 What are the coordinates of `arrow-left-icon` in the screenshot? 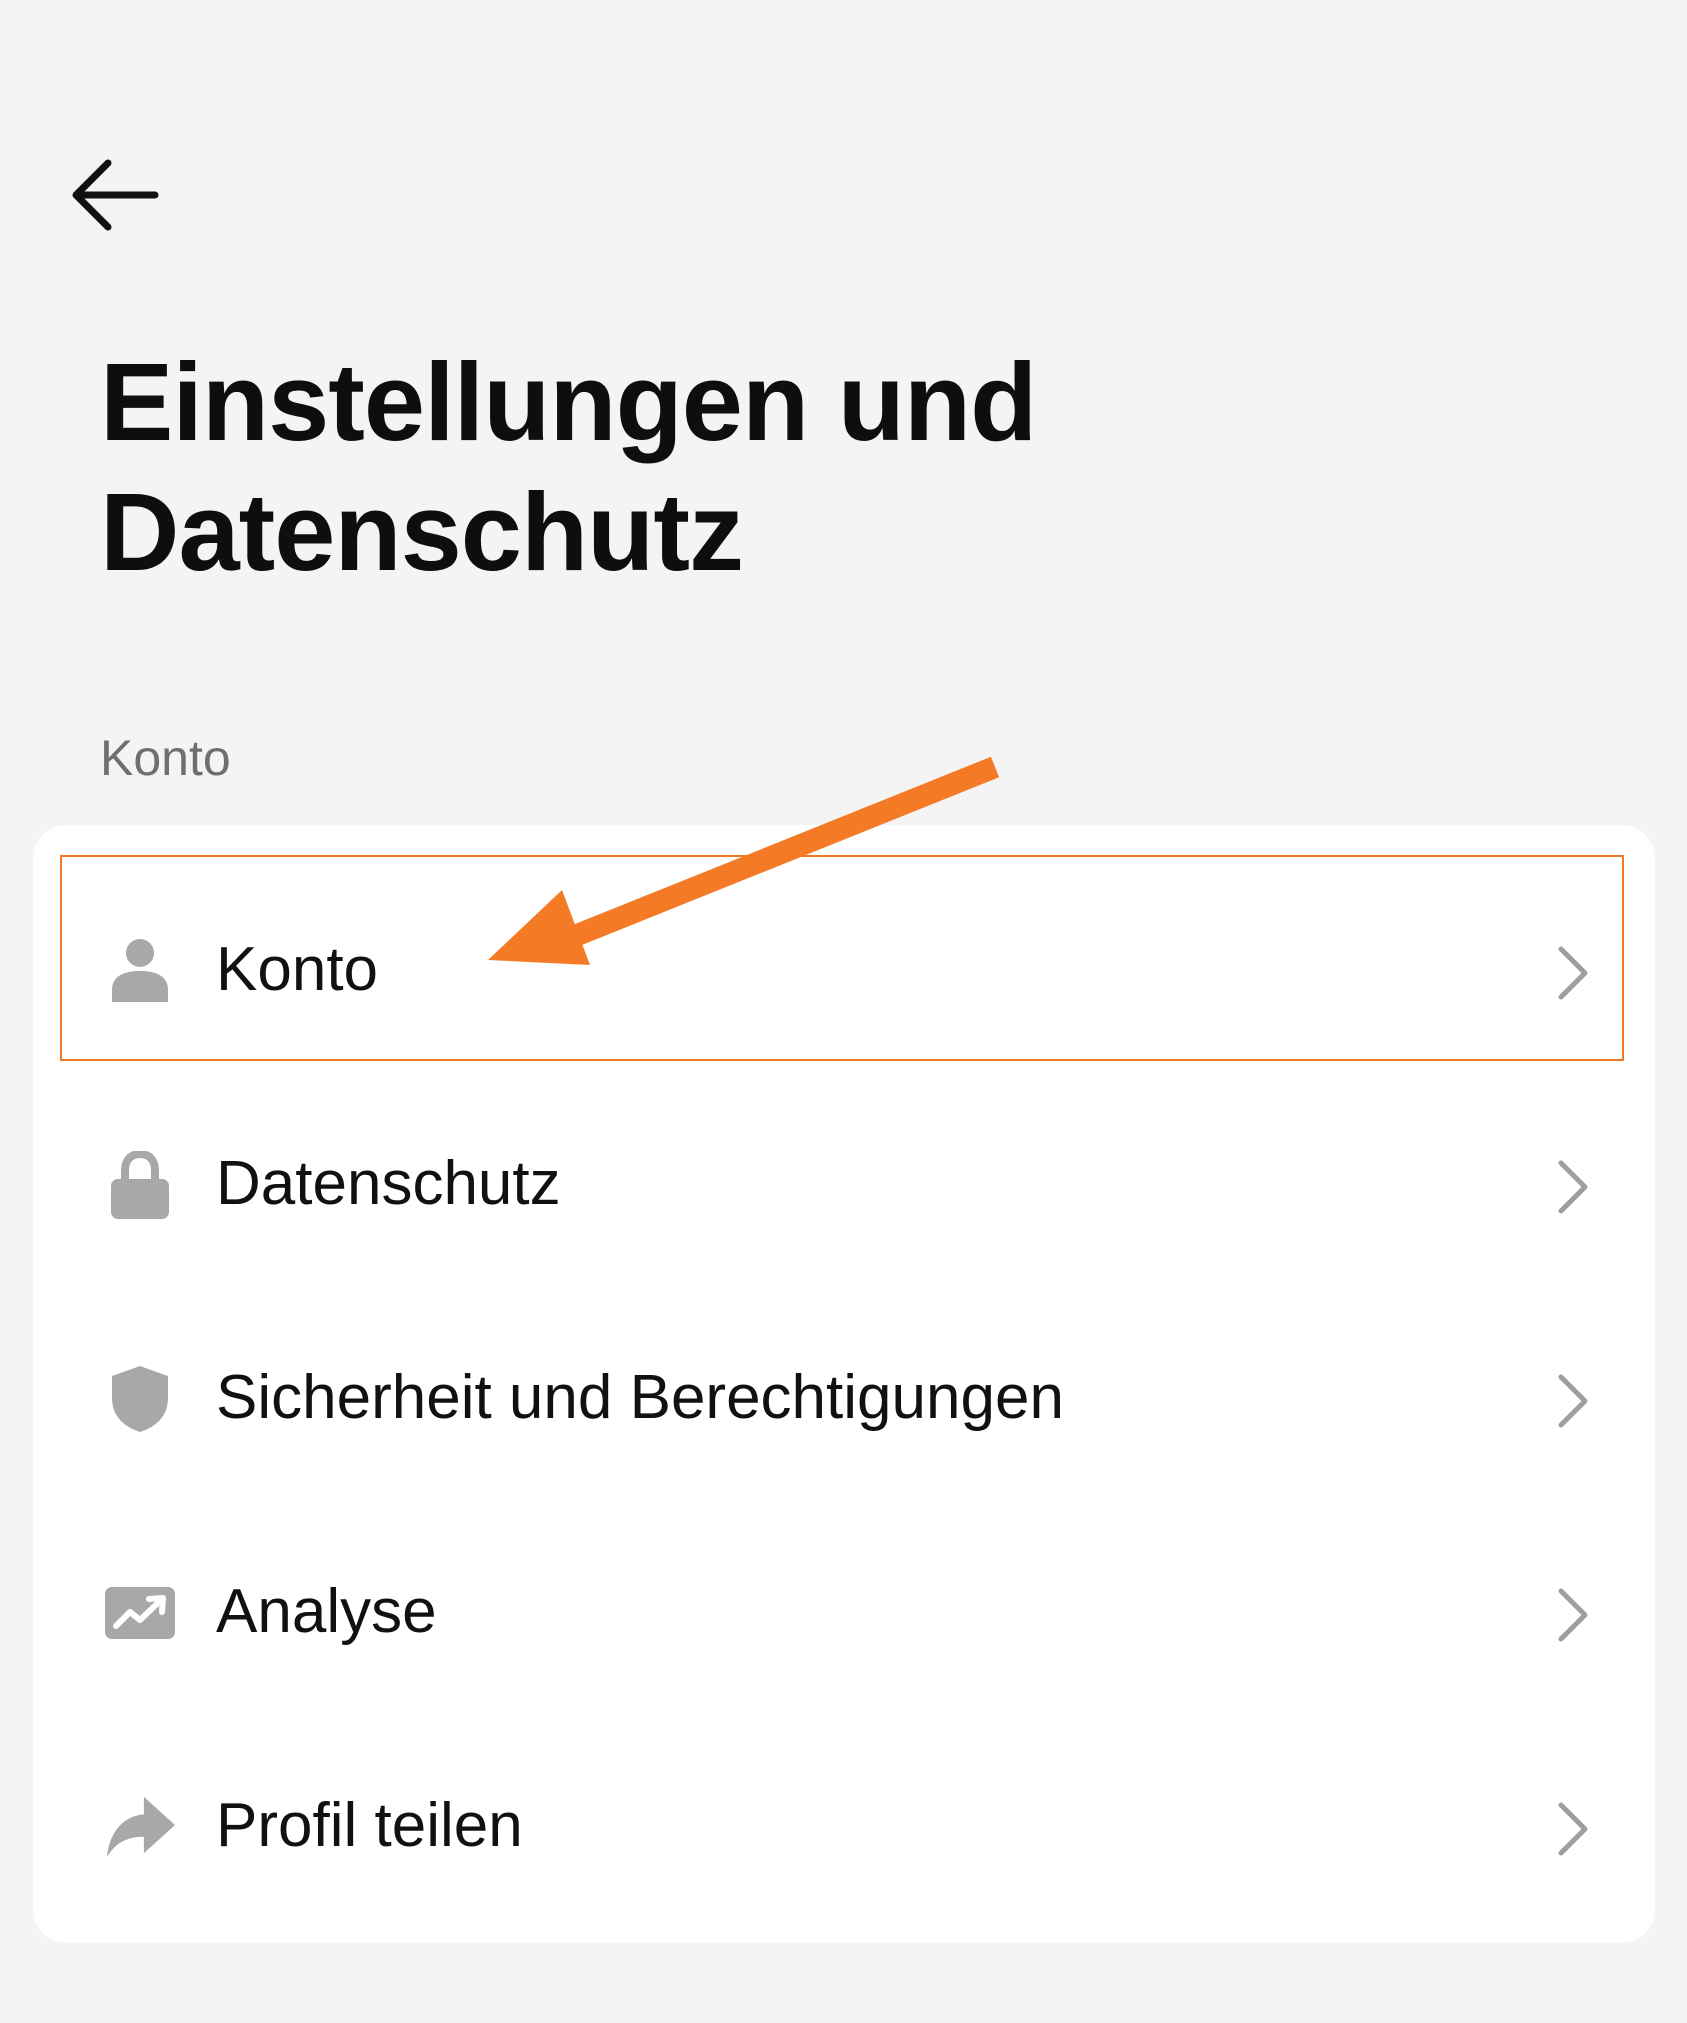 It's located at (115, 195).